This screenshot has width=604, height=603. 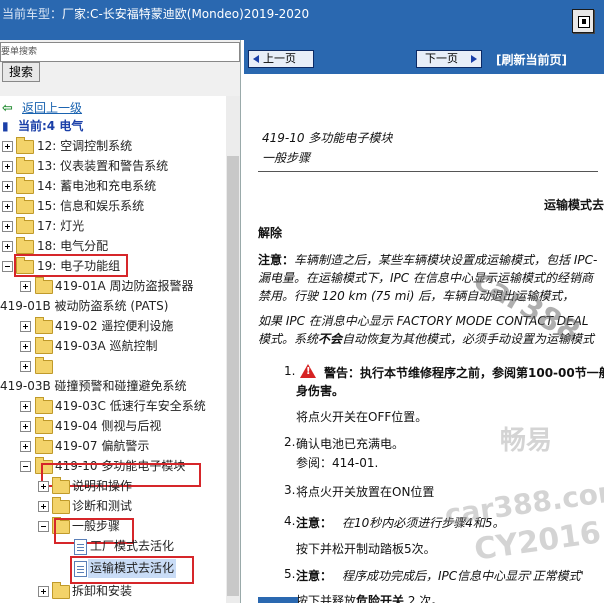 I want to click on note-label: 注意：, so click(x=276, y=260).